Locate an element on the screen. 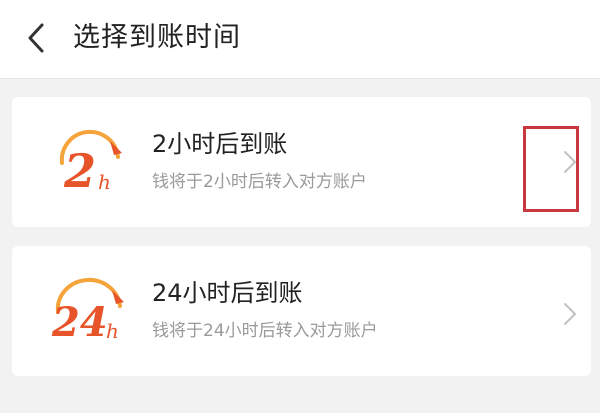  logo-24h-icon: 24 h is located at coordinates (87, 311).